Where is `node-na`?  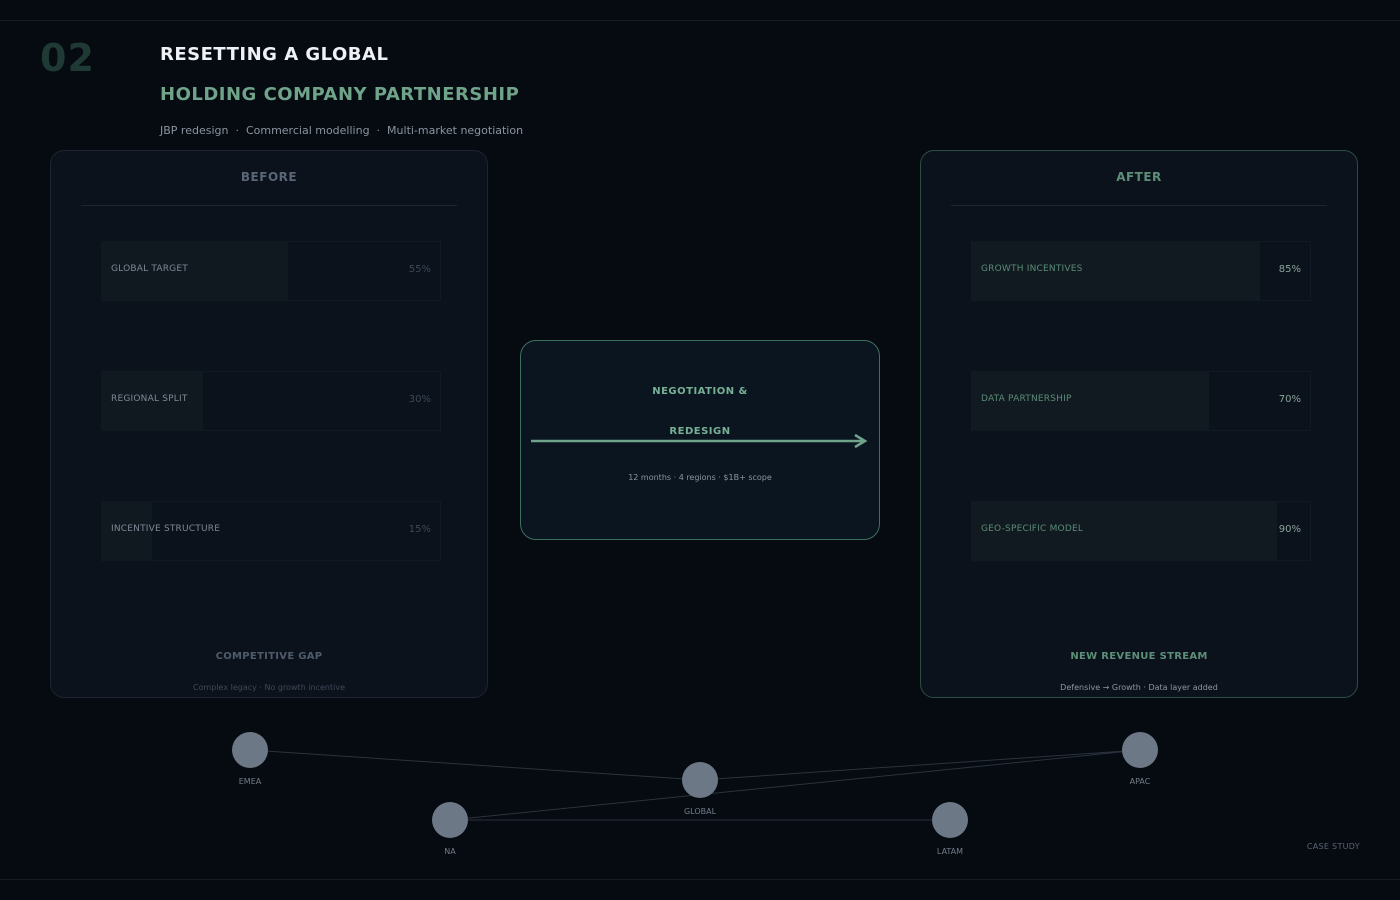 node-na is located at coordinates (450, 820).